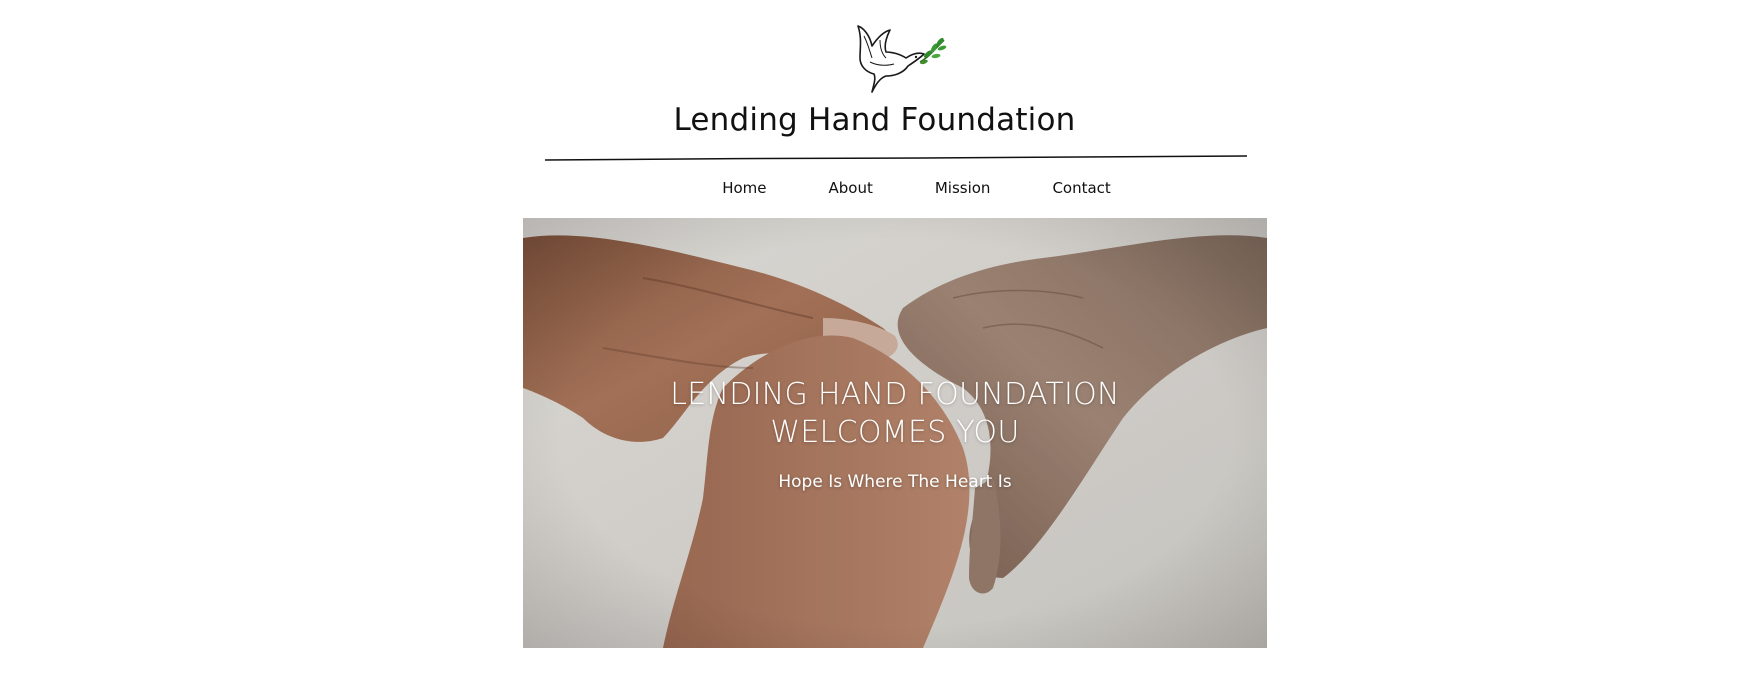 The width and height of the screenshot is (1749, 687). I want to click on hero-heading: LENDING HAND FOUNDATION WELCOMES YOU, so click(895, 413).